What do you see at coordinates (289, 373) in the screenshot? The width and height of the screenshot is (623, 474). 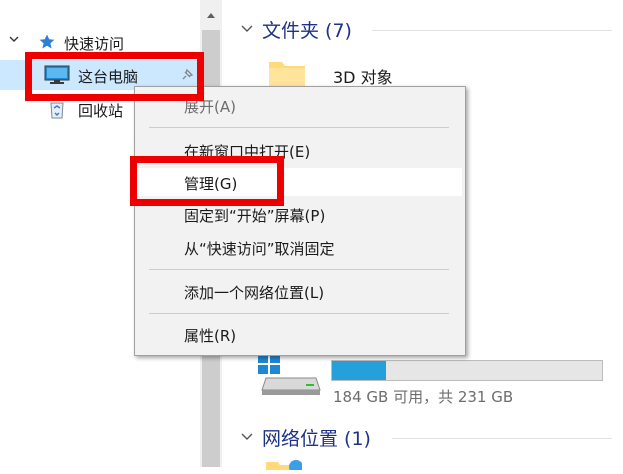 I see `drive-icon` at bounding box center [289, 373].